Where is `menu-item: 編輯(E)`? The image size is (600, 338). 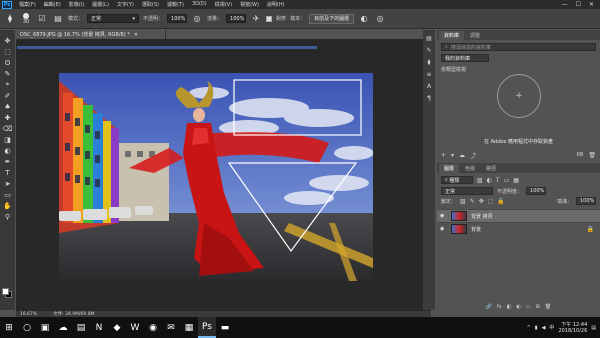 menu-item: 編輯(E) is located at coordinates (52, 4).